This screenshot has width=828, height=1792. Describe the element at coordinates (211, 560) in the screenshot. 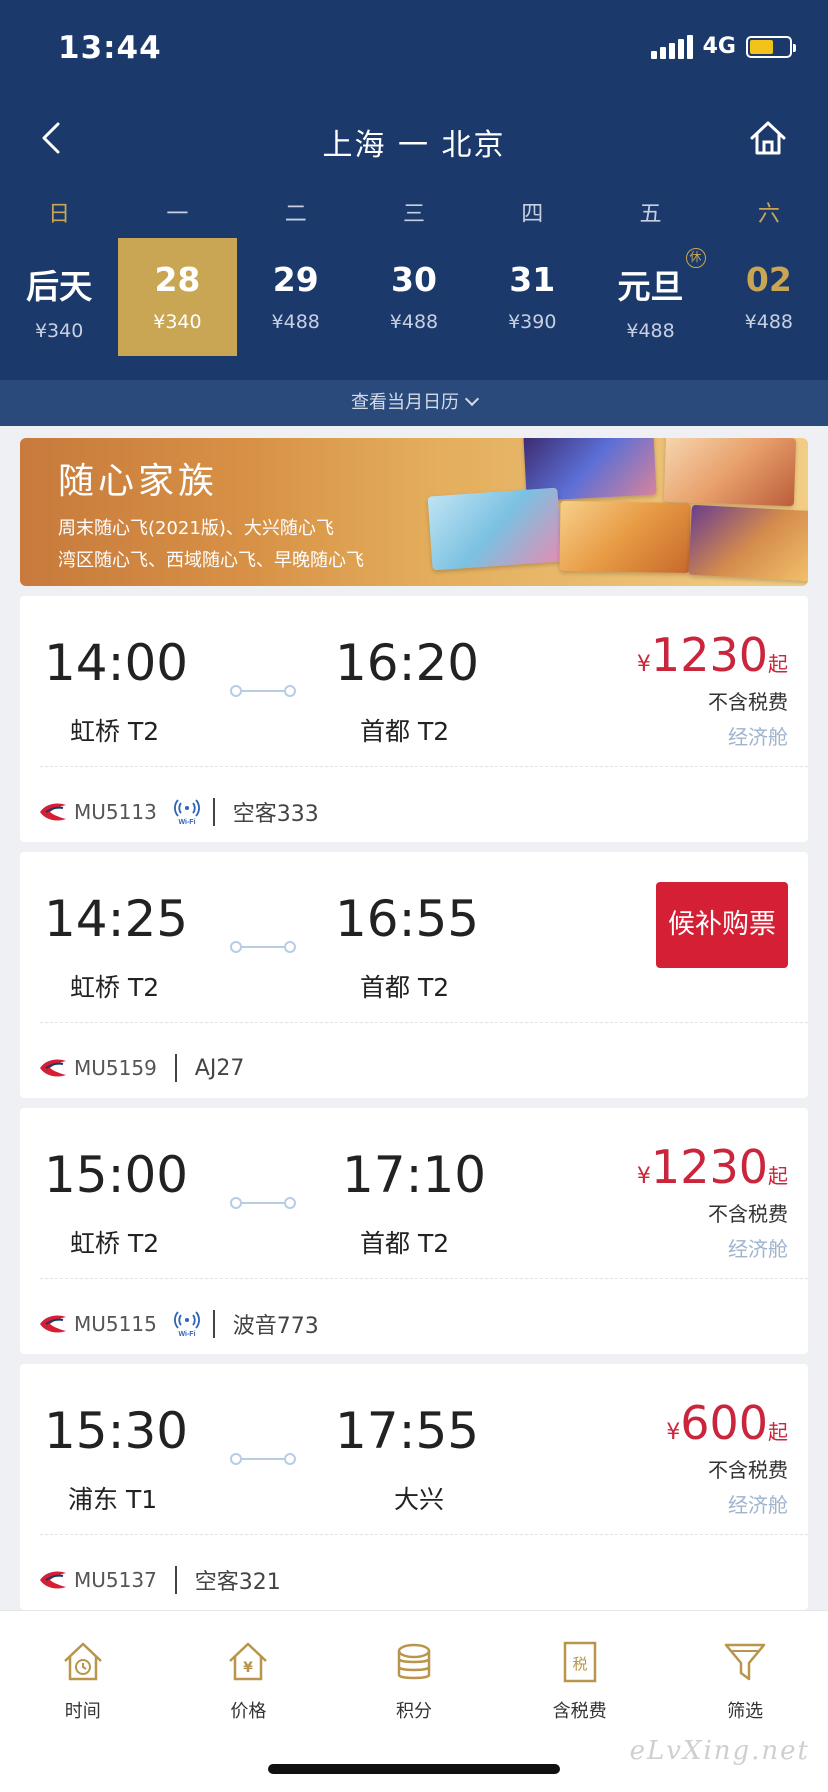

I see `banner-subtitle: 湾区随心飞、西域随心飞、早晚随心飞` at that location.